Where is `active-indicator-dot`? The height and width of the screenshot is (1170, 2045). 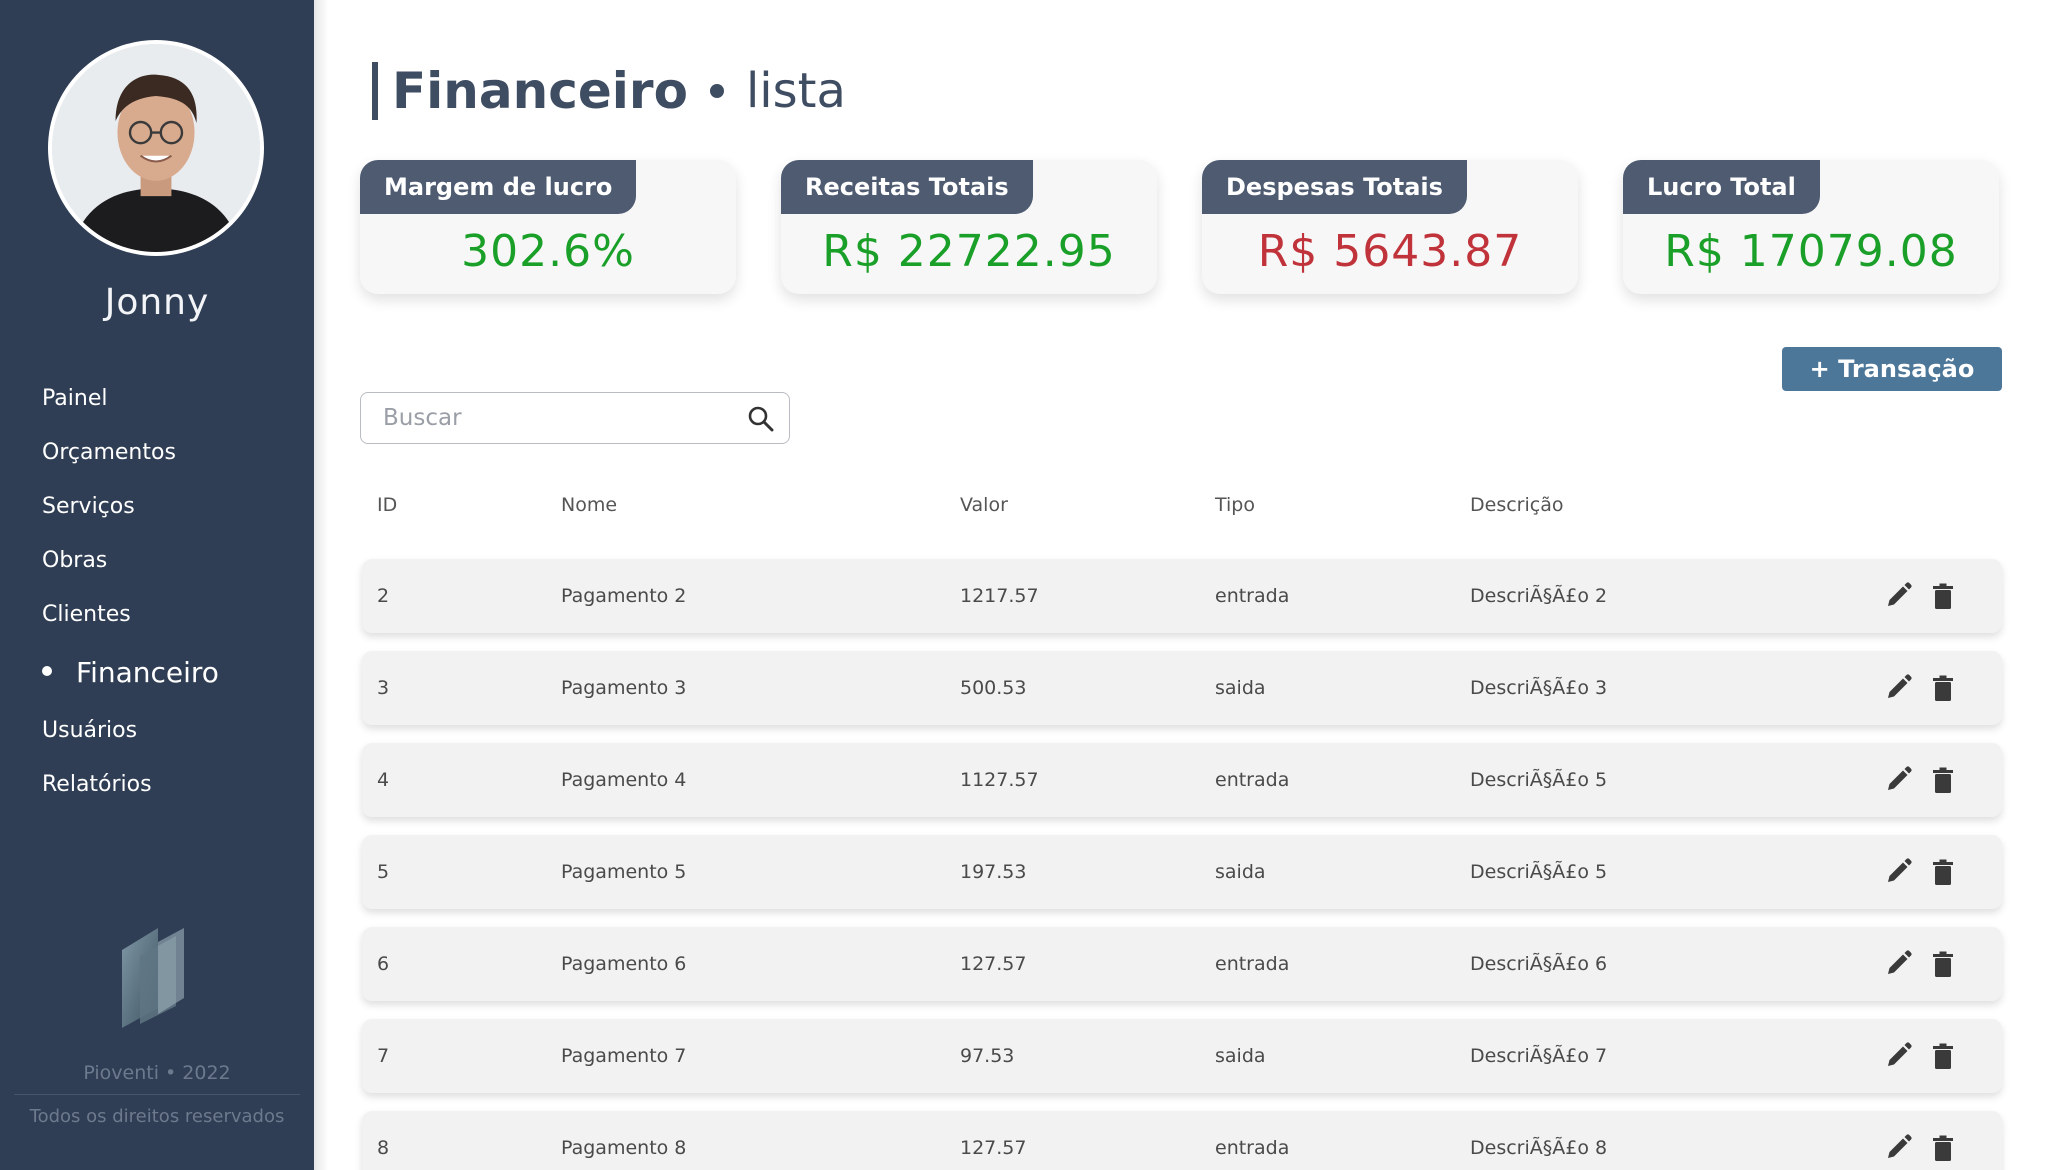
active-indicator-dot is located at coordinates (47, 671).